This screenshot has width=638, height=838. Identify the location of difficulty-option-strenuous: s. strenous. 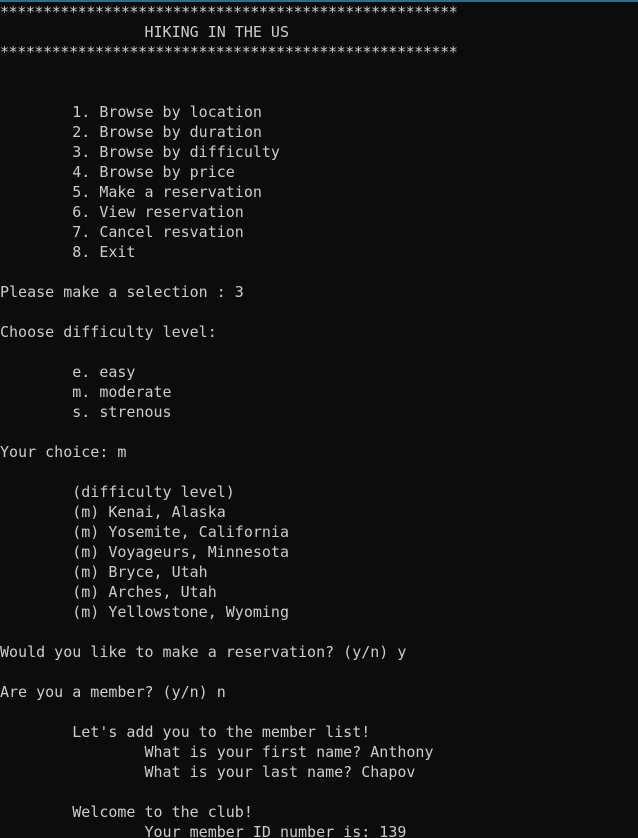
(86, 412).